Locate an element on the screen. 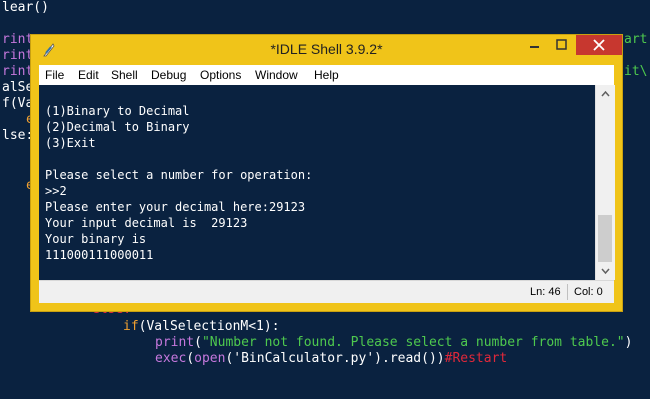  menu-help: Help is located at coordinates (326, 75).